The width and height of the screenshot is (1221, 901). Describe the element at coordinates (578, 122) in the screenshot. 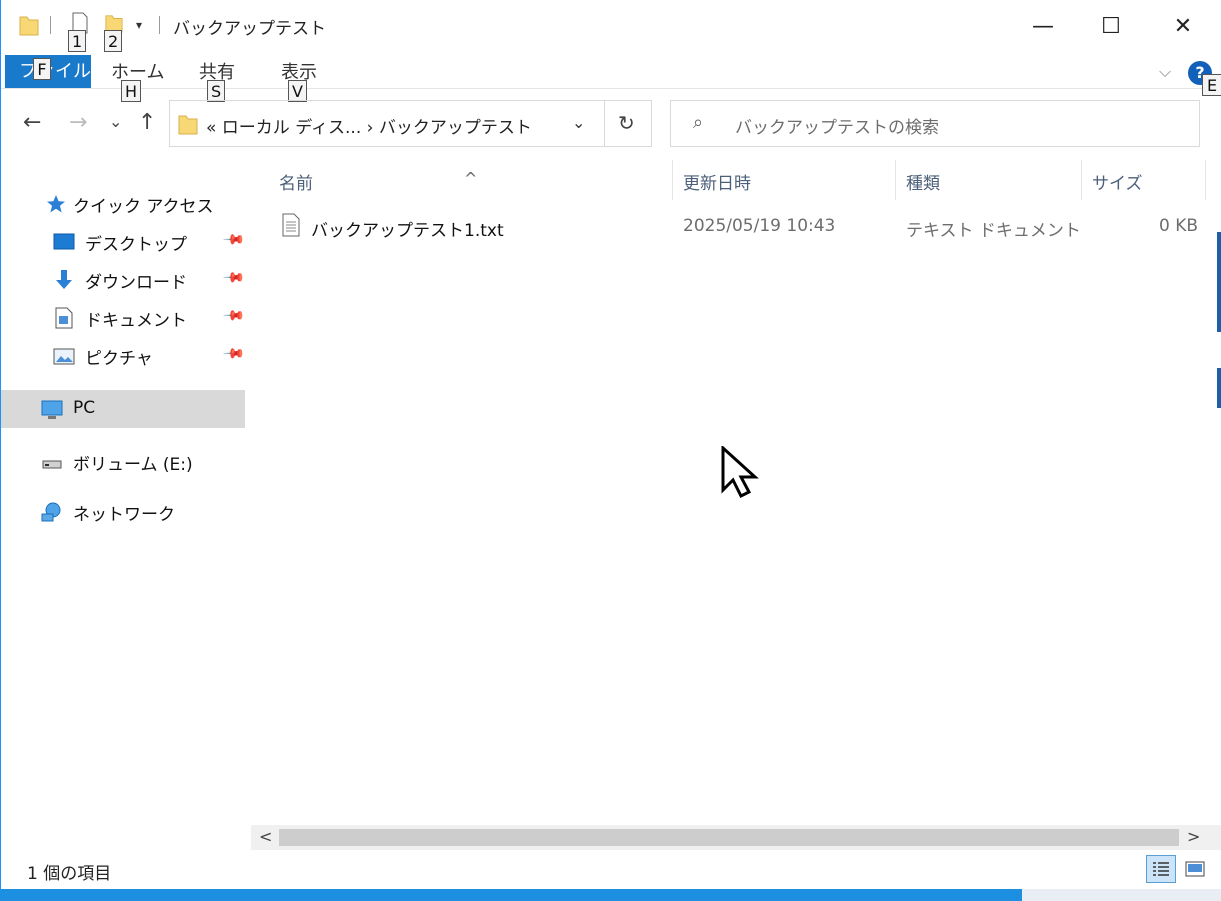

I see `address-dropdown-icon: ⌄` at that location.